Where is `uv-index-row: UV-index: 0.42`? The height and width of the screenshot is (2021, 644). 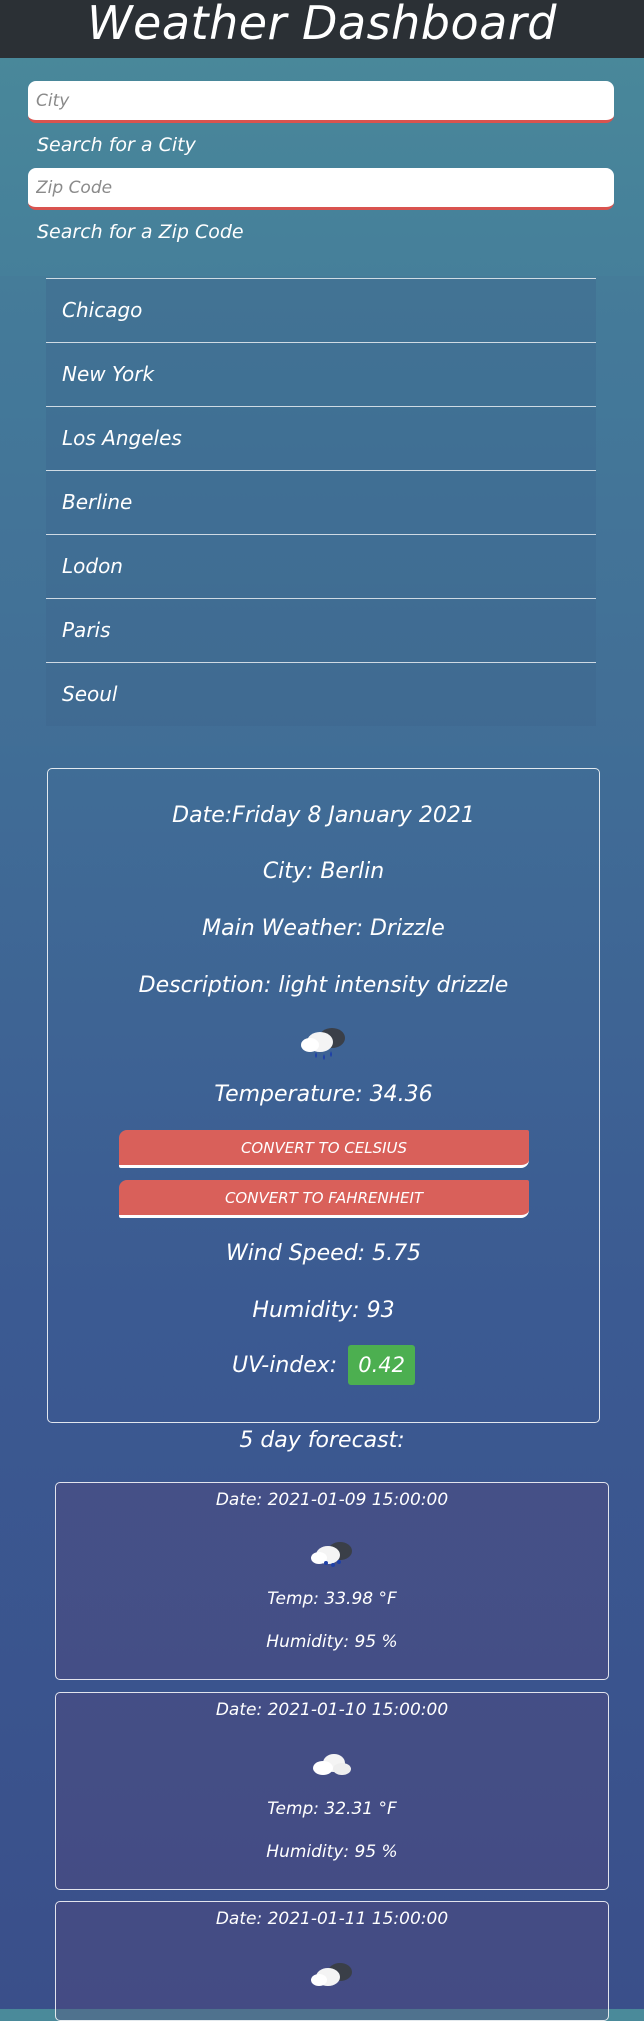
uv-index-row: UV-index: 0.42 is located at coordinates (323, 1365).